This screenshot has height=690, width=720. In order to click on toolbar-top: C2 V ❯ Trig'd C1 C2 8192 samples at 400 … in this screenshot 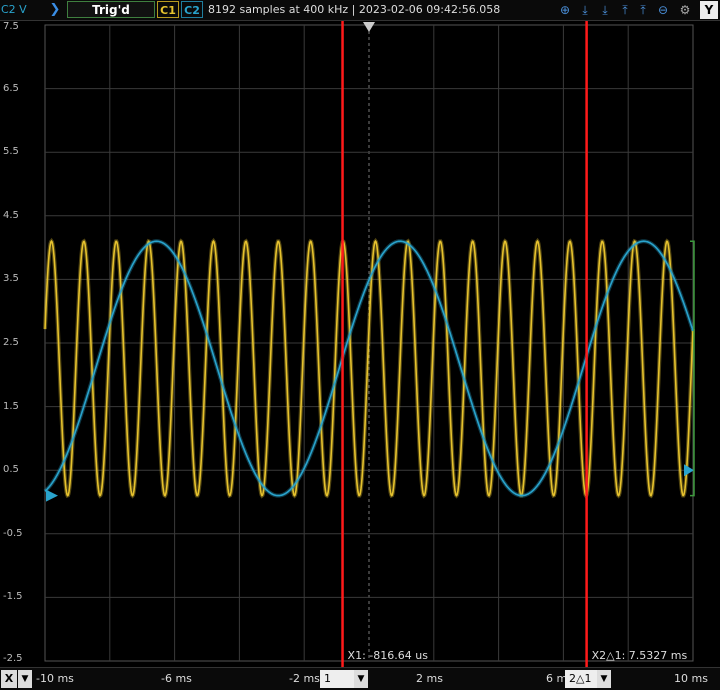, I will do `click(360, 10)`.